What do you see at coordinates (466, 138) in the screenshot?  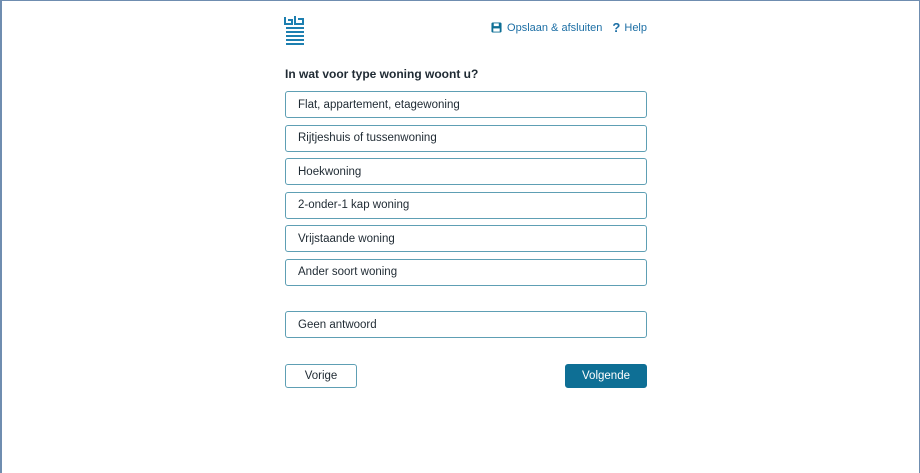 I see `option-rijtjeshuis: Rijtjeshuis of tussenwoning` at bounding box center [466, 138].